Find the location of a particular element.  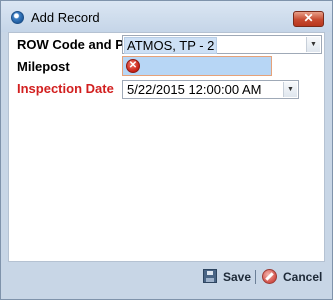

close-button: ✕ is located at coordinates (308, 19).